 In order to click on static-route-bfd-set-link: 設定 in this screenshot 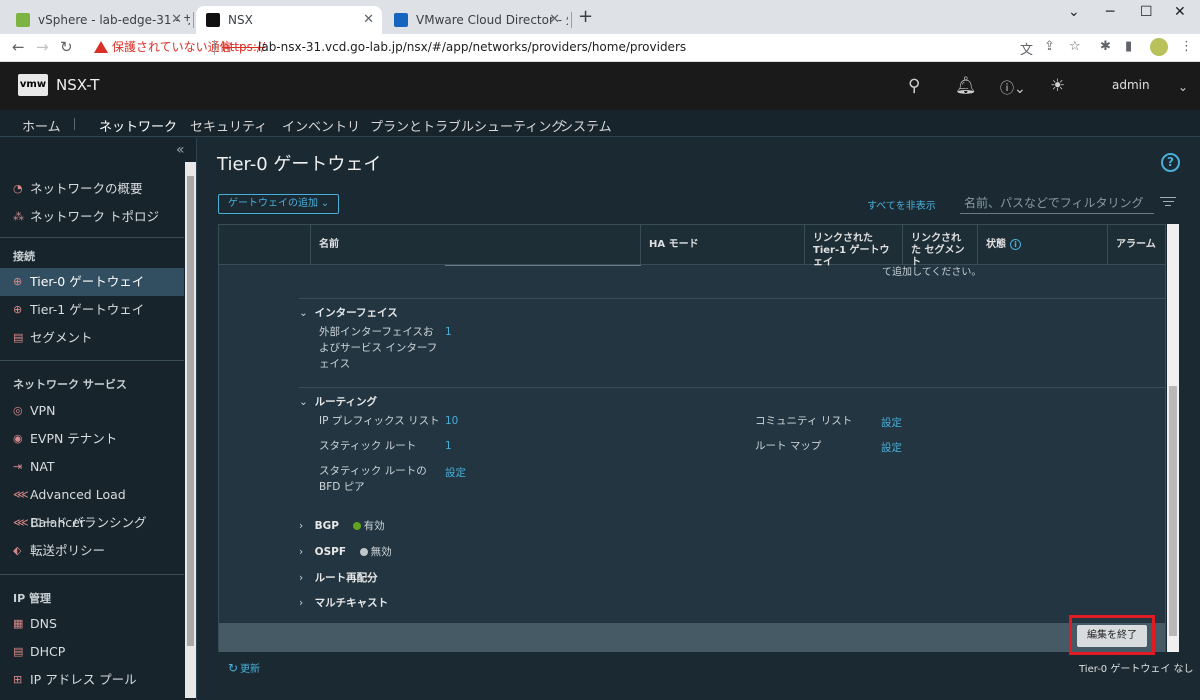, I will do `click(455, 472)`.